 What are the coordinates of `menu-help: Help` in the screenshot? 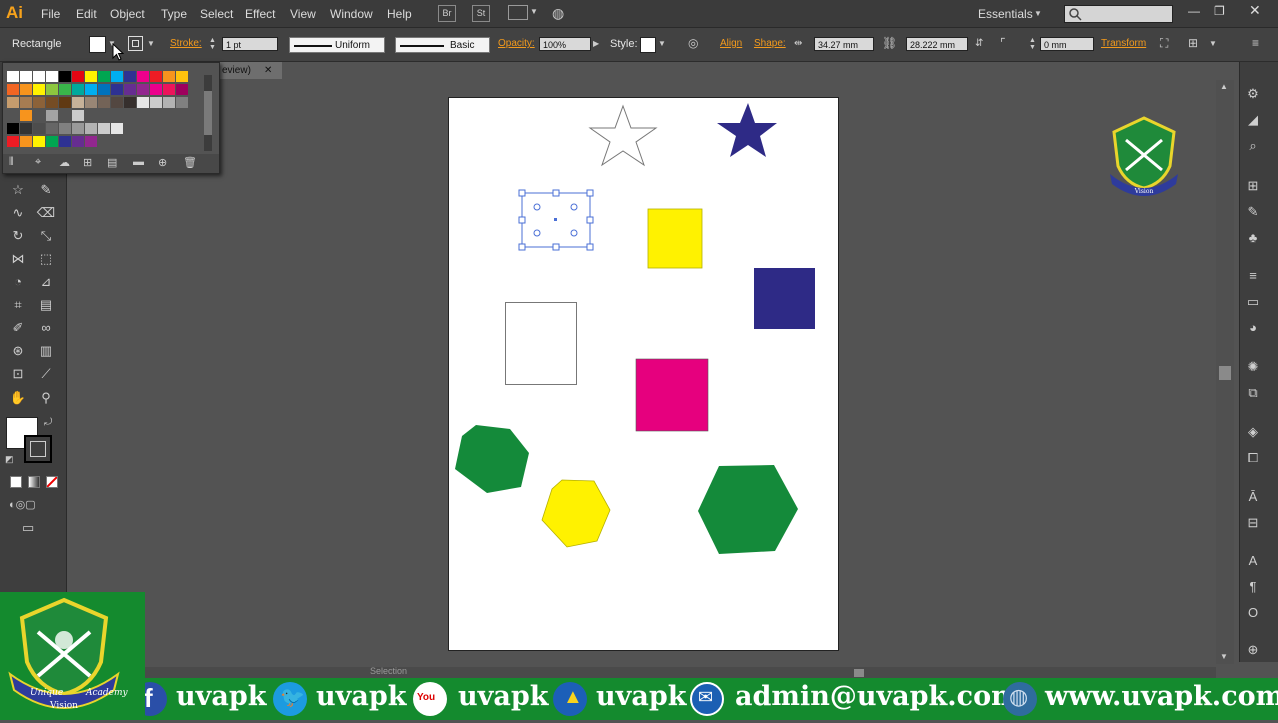 It's located at (399, 14).